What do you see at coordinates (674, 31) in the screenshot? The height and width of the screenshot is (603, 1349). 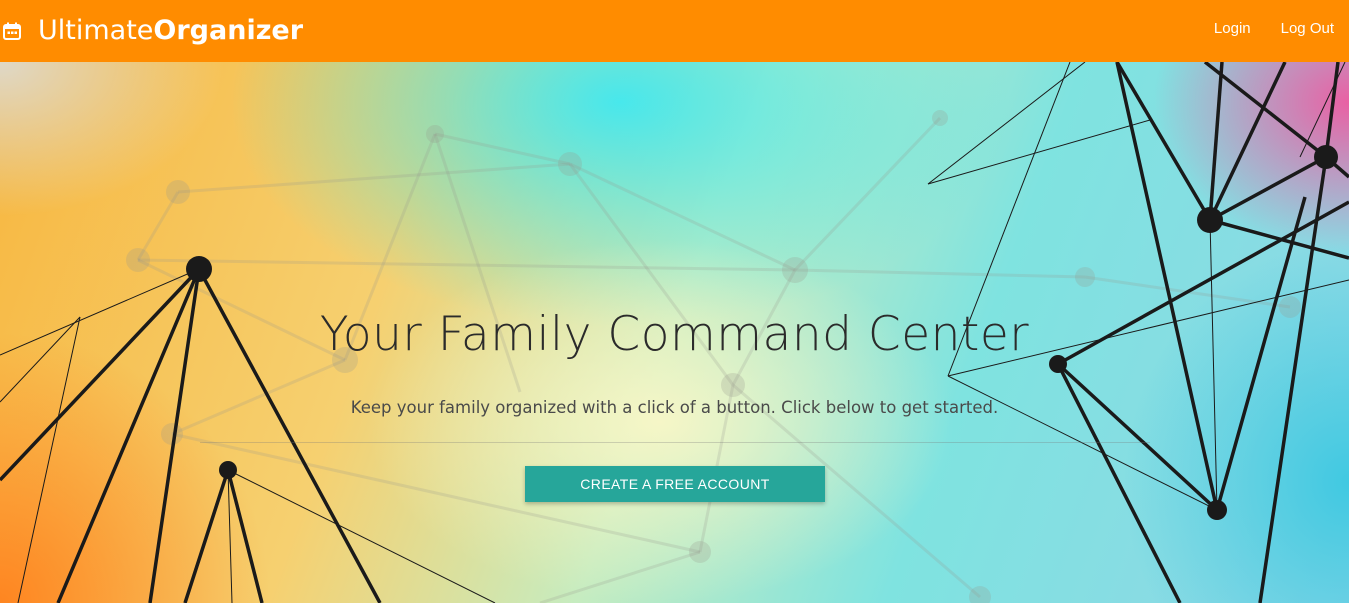 I see `top-navbar: UltimateOrganizer Login Log Out` at bounding box center [674, 31].